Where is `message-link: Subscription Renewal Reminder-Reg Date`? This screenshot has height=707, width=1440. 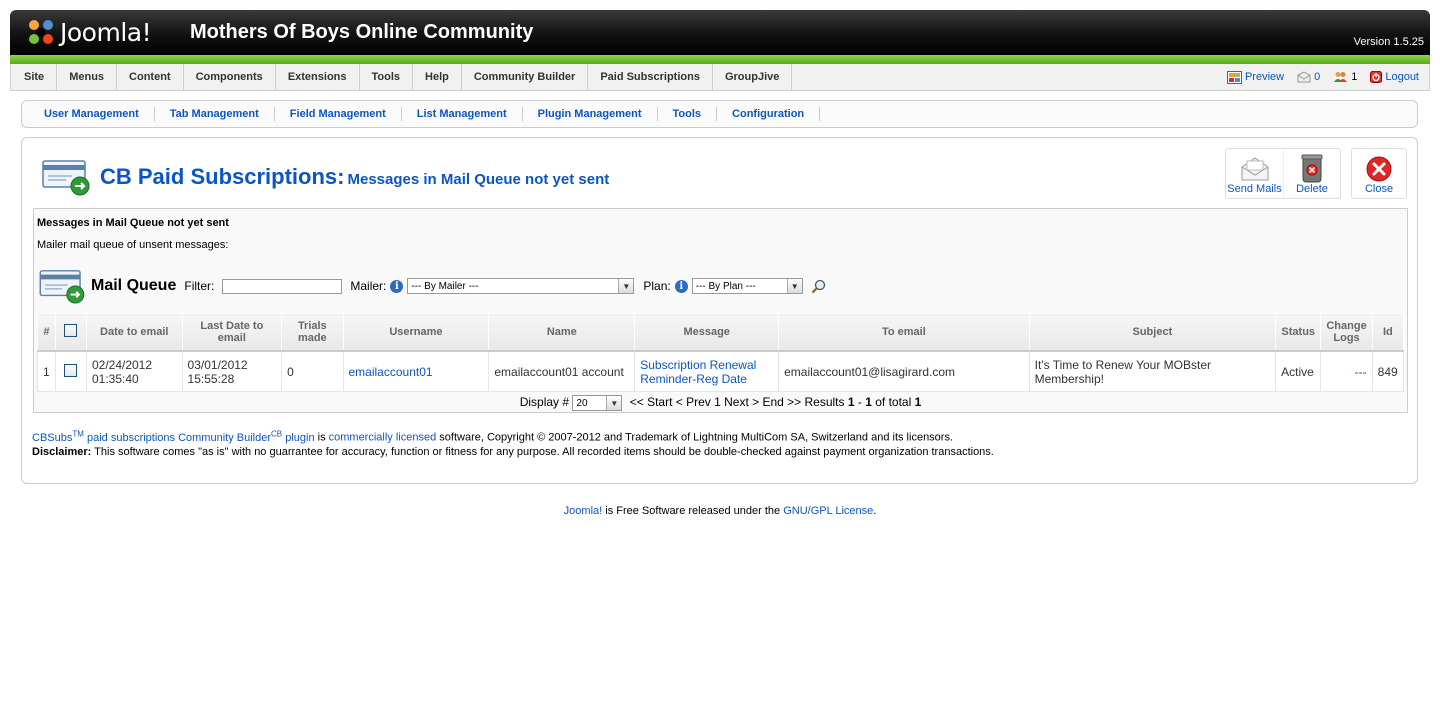
message-link: Subscription Renewal Reminder-Reg Date is located at coordinates (698, 372).